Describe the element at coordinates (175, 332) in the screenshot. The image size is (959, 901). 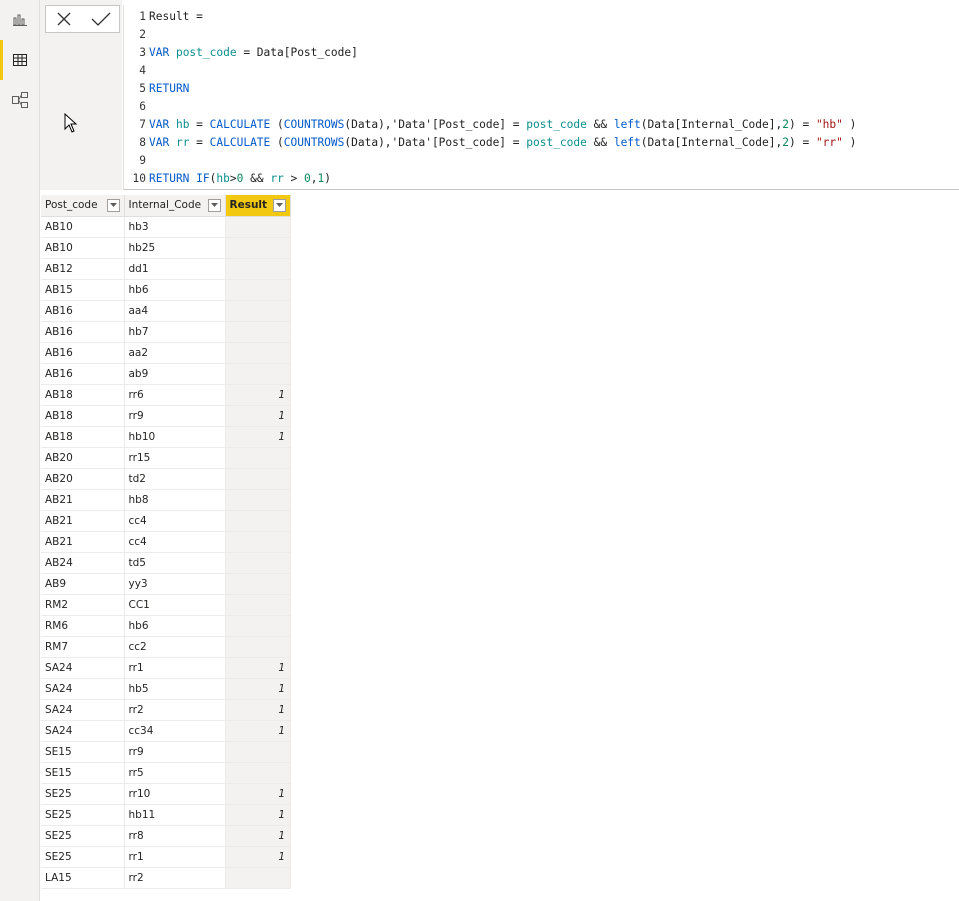
I see `cell-internal-code: hb7` at that location.